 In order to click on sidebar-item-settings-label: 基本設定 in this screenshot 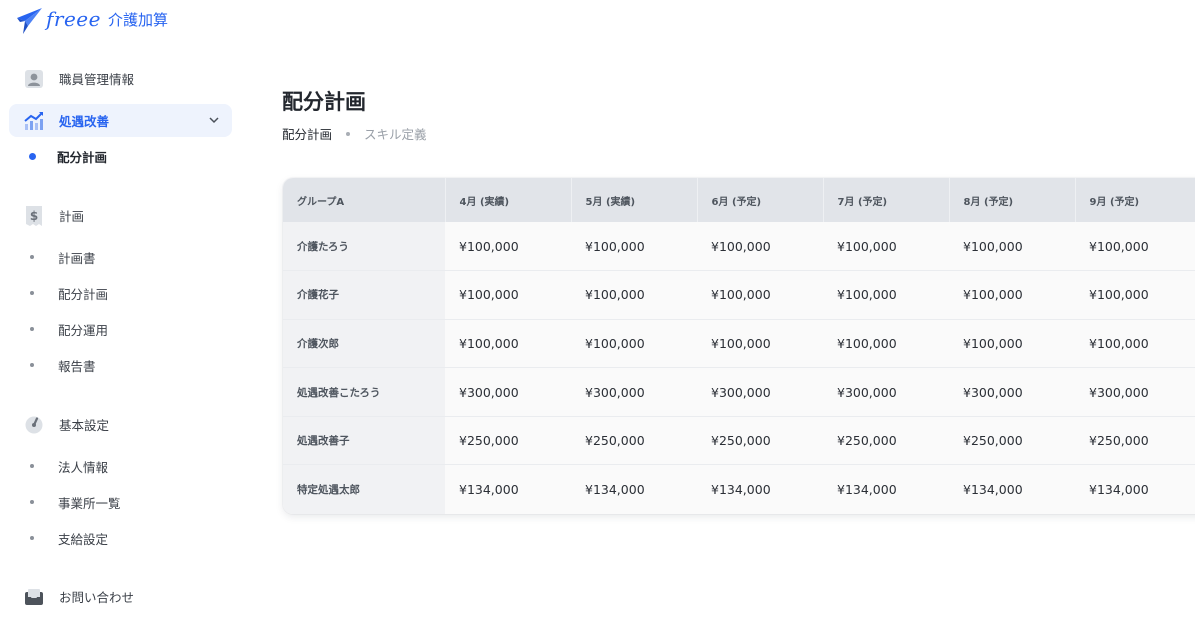, I will do `click(84, 425)`.